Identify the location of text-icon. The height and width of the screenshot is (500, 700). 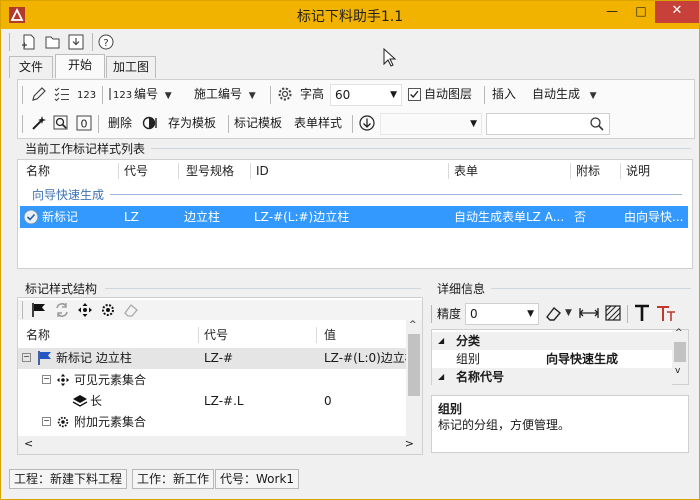
(642, 313).